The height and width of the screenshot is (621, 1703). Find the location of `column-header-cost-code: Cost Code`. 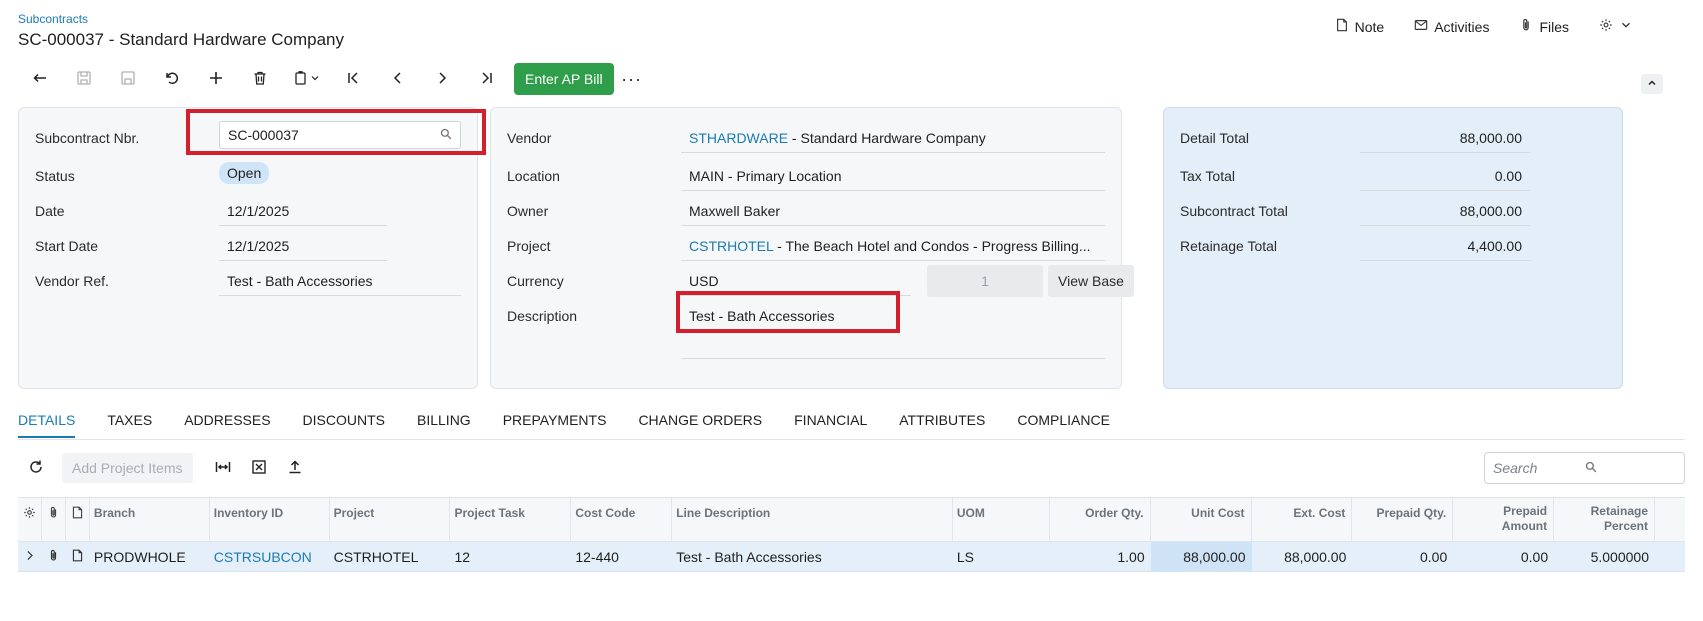

column-header-cost-code: Cost Code is located at coordinates (622, 519).